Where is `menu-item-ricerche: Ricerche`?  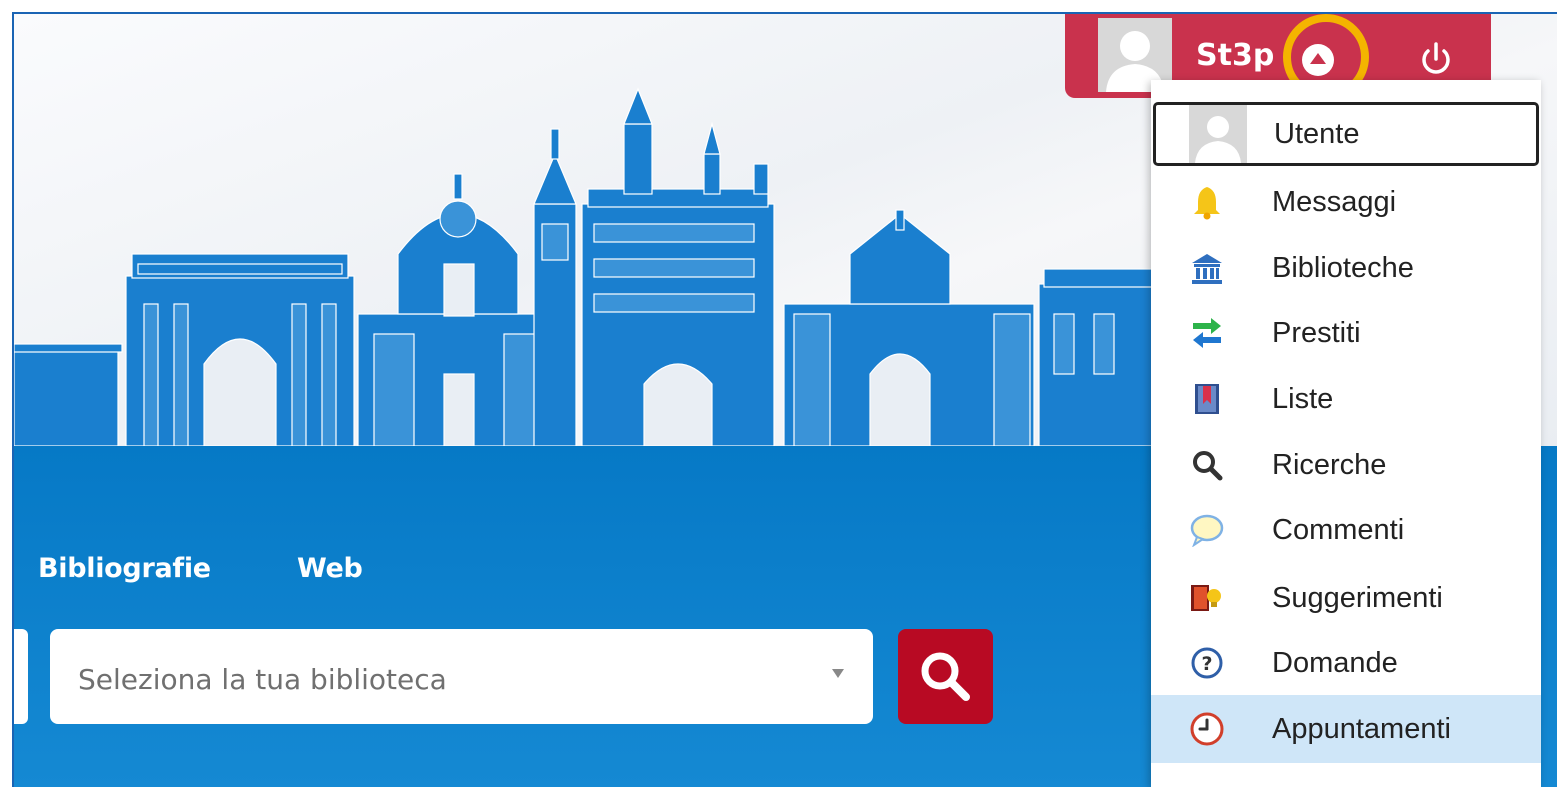
menu-item-ricerche: Ricerche is located at coordinates (1346, 465).